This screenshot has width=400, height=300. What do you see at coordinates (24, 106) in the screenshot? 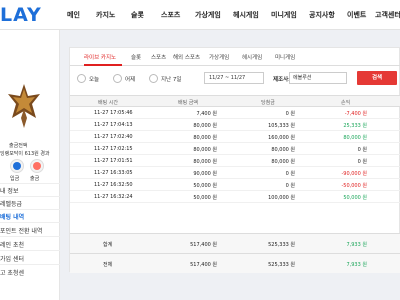
I see `rank-emblem-icon` at bounding box center [24, 106].